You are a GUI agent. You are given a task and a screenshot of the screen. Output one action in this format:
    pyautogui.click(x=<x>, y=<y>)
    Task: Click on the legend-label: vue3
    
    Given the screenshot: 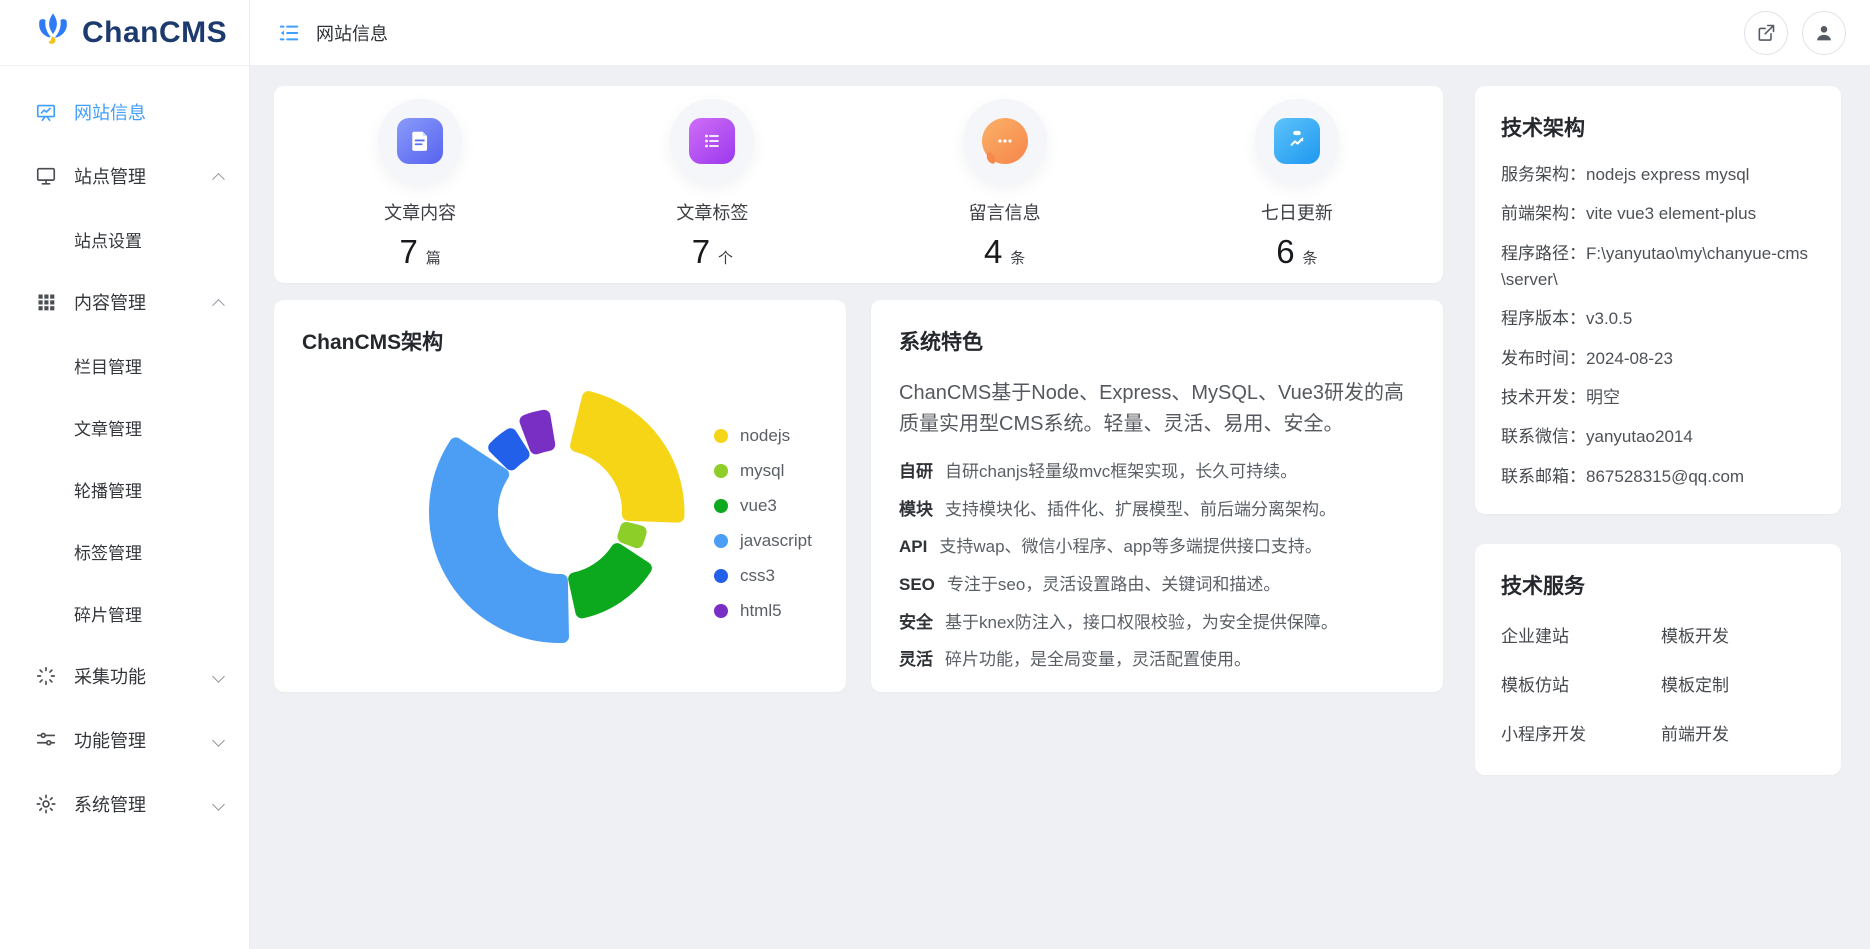 What is the action you would take?
    pyautogui.click(x=758, y=505)
    